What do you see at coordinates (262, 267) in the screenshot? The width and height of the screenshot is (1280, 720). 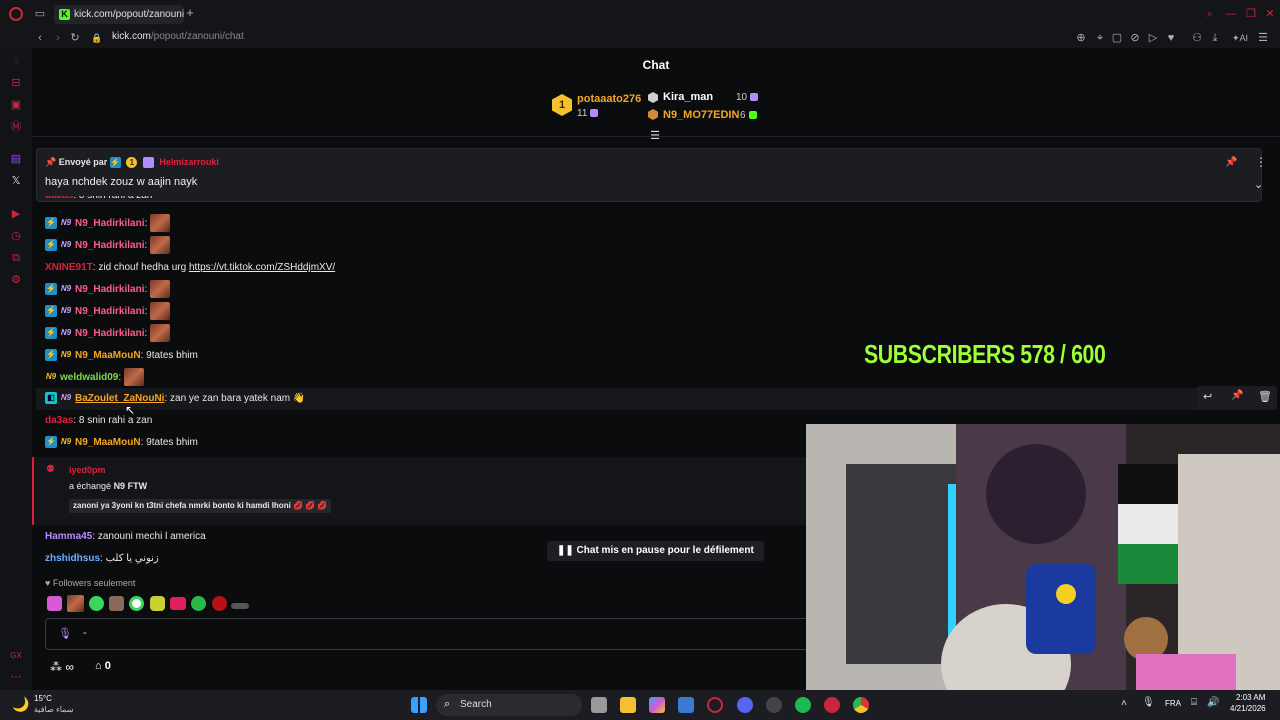 I see `message-link: https://vt.tiktok.com/ZSHddjmXV/` at bounding box center [262, 267].